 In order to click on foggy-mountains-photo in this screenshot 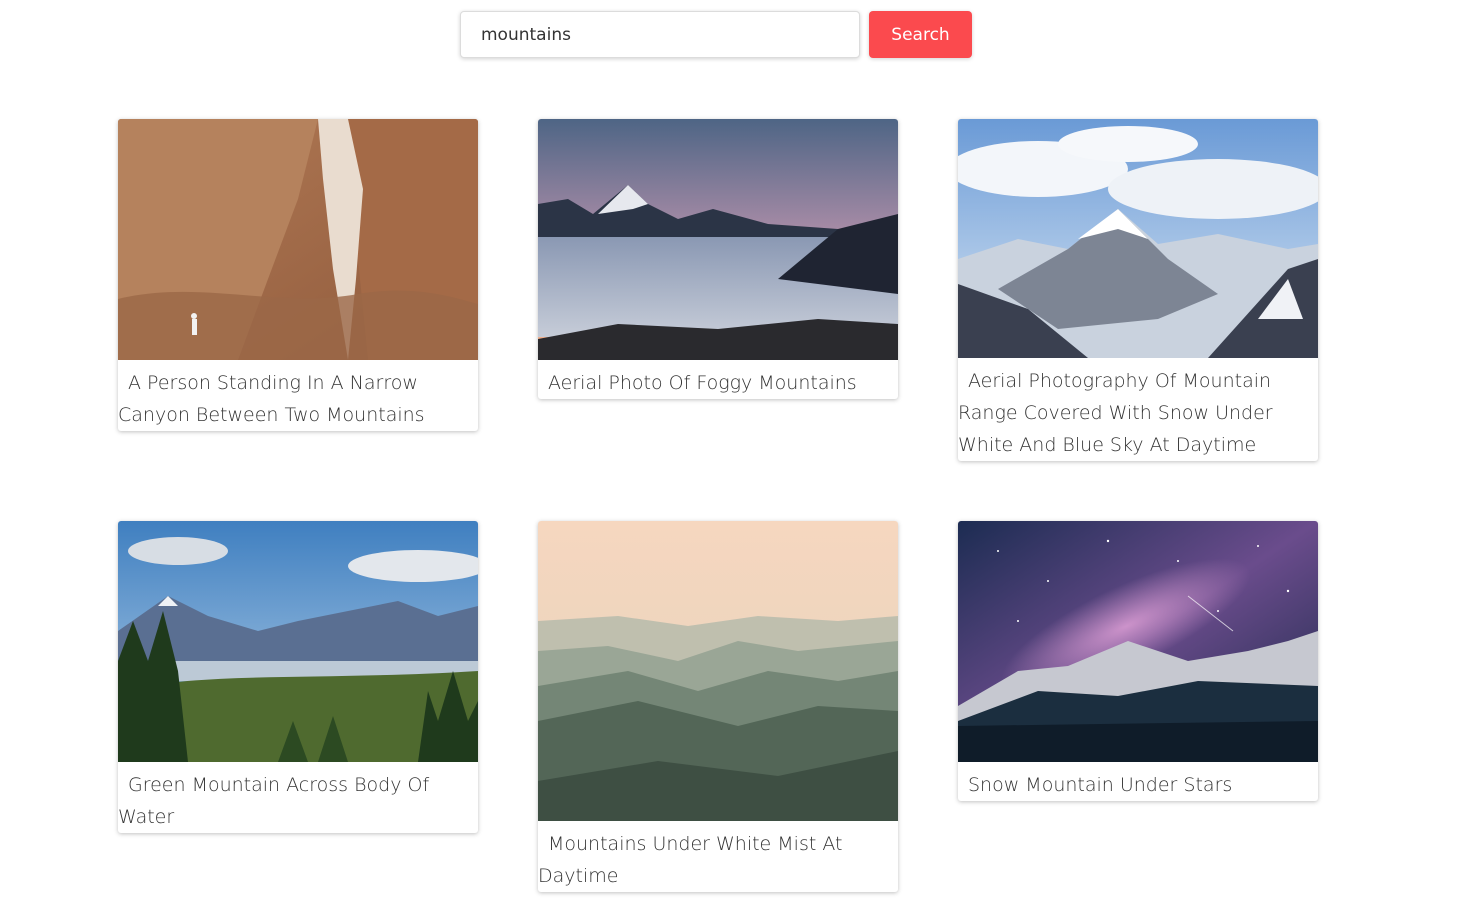, I will do `click(718, 239)`.